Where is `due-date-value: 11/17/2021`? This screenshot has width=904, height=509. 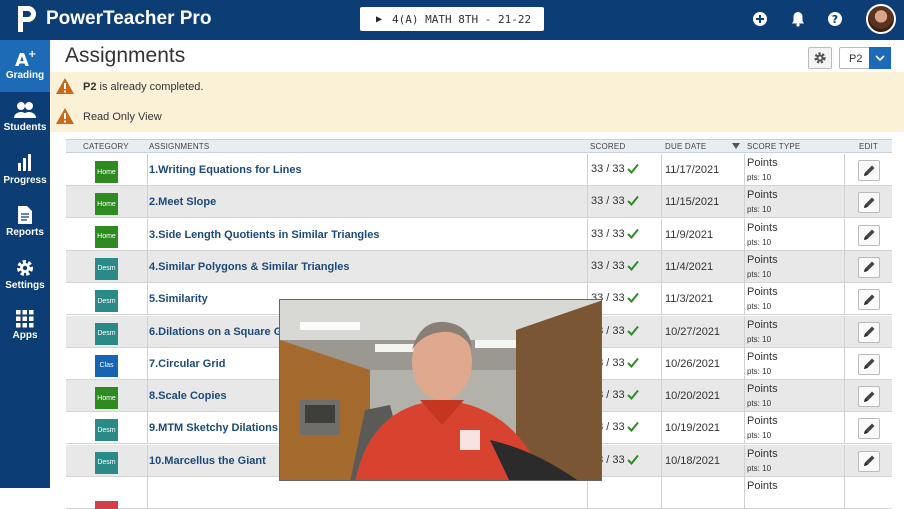
due-date-value: 11/17/2021 is located at coordinates (692, 170).